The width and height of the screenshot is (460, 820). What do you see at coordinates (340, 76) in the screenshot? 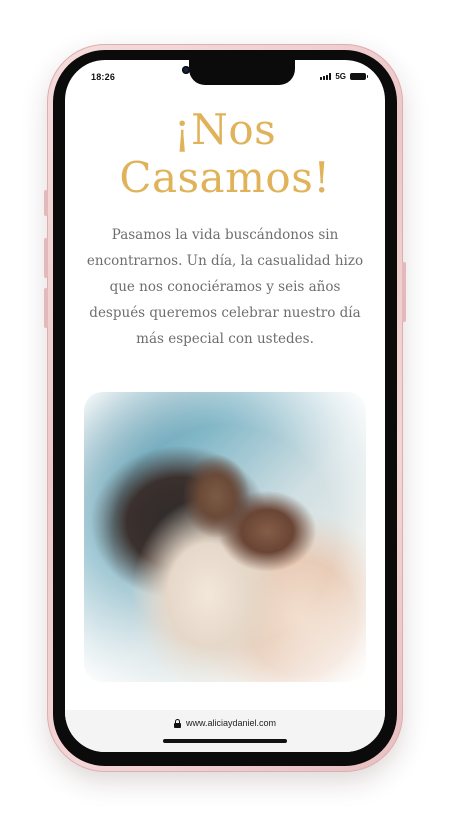
I see `network-label: 5G` at bounding box center [340, 76].